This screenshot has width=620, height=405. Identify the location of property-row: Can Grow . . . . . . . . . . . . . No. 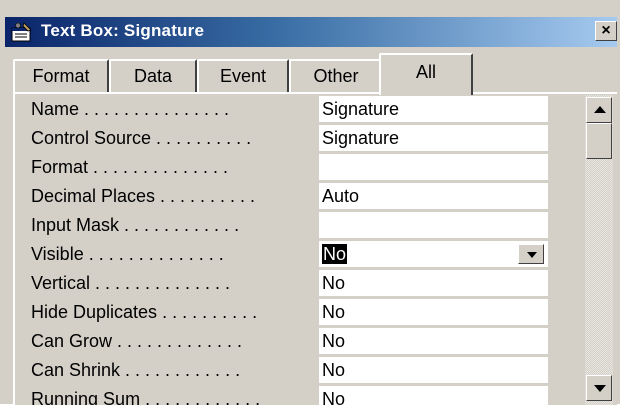
(286, 341).